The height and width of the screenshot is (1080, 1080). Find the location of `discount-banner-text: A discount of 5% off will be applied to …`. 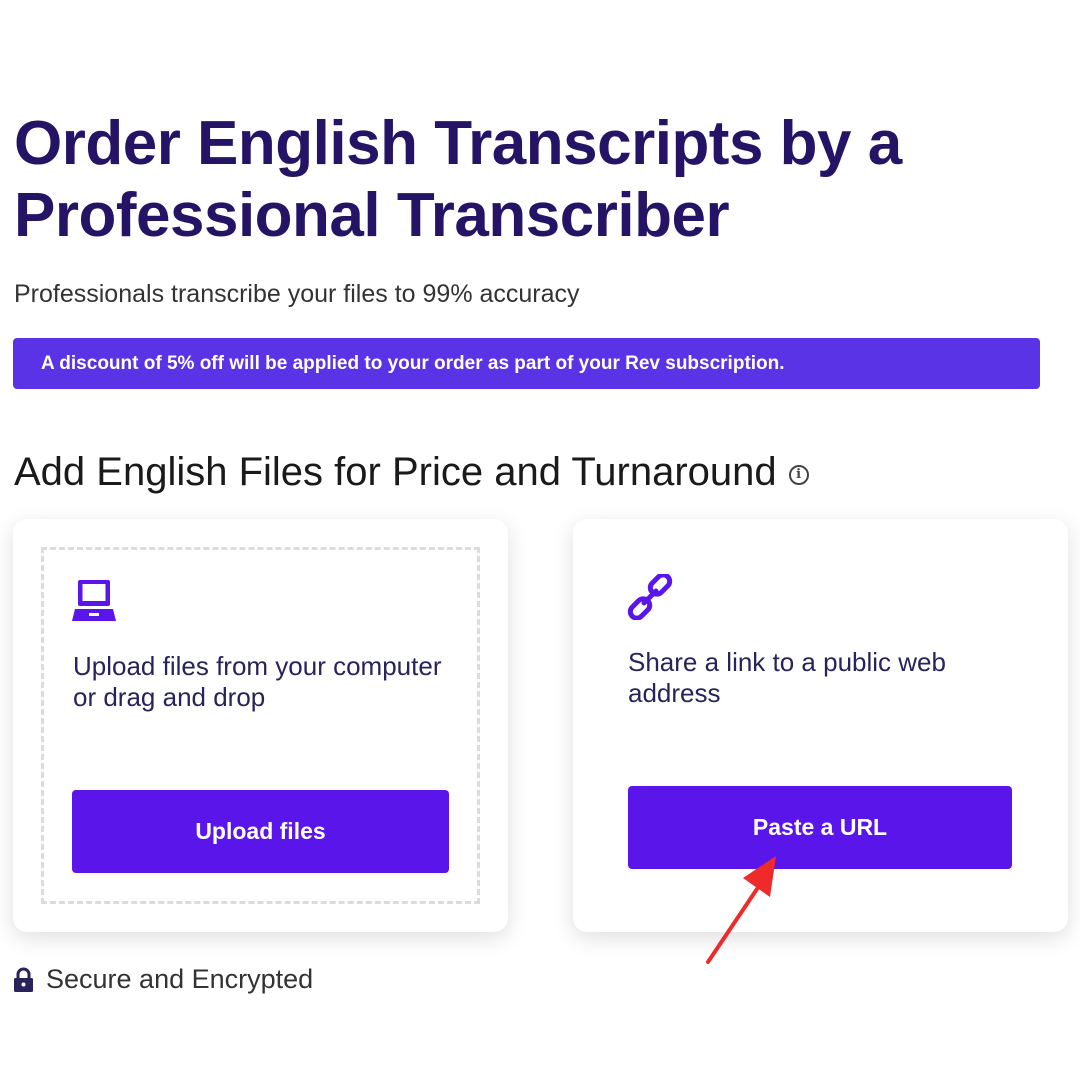

discount-banner-text: A discount of 5% off will be applied to … is located at coordinates (413, 363).